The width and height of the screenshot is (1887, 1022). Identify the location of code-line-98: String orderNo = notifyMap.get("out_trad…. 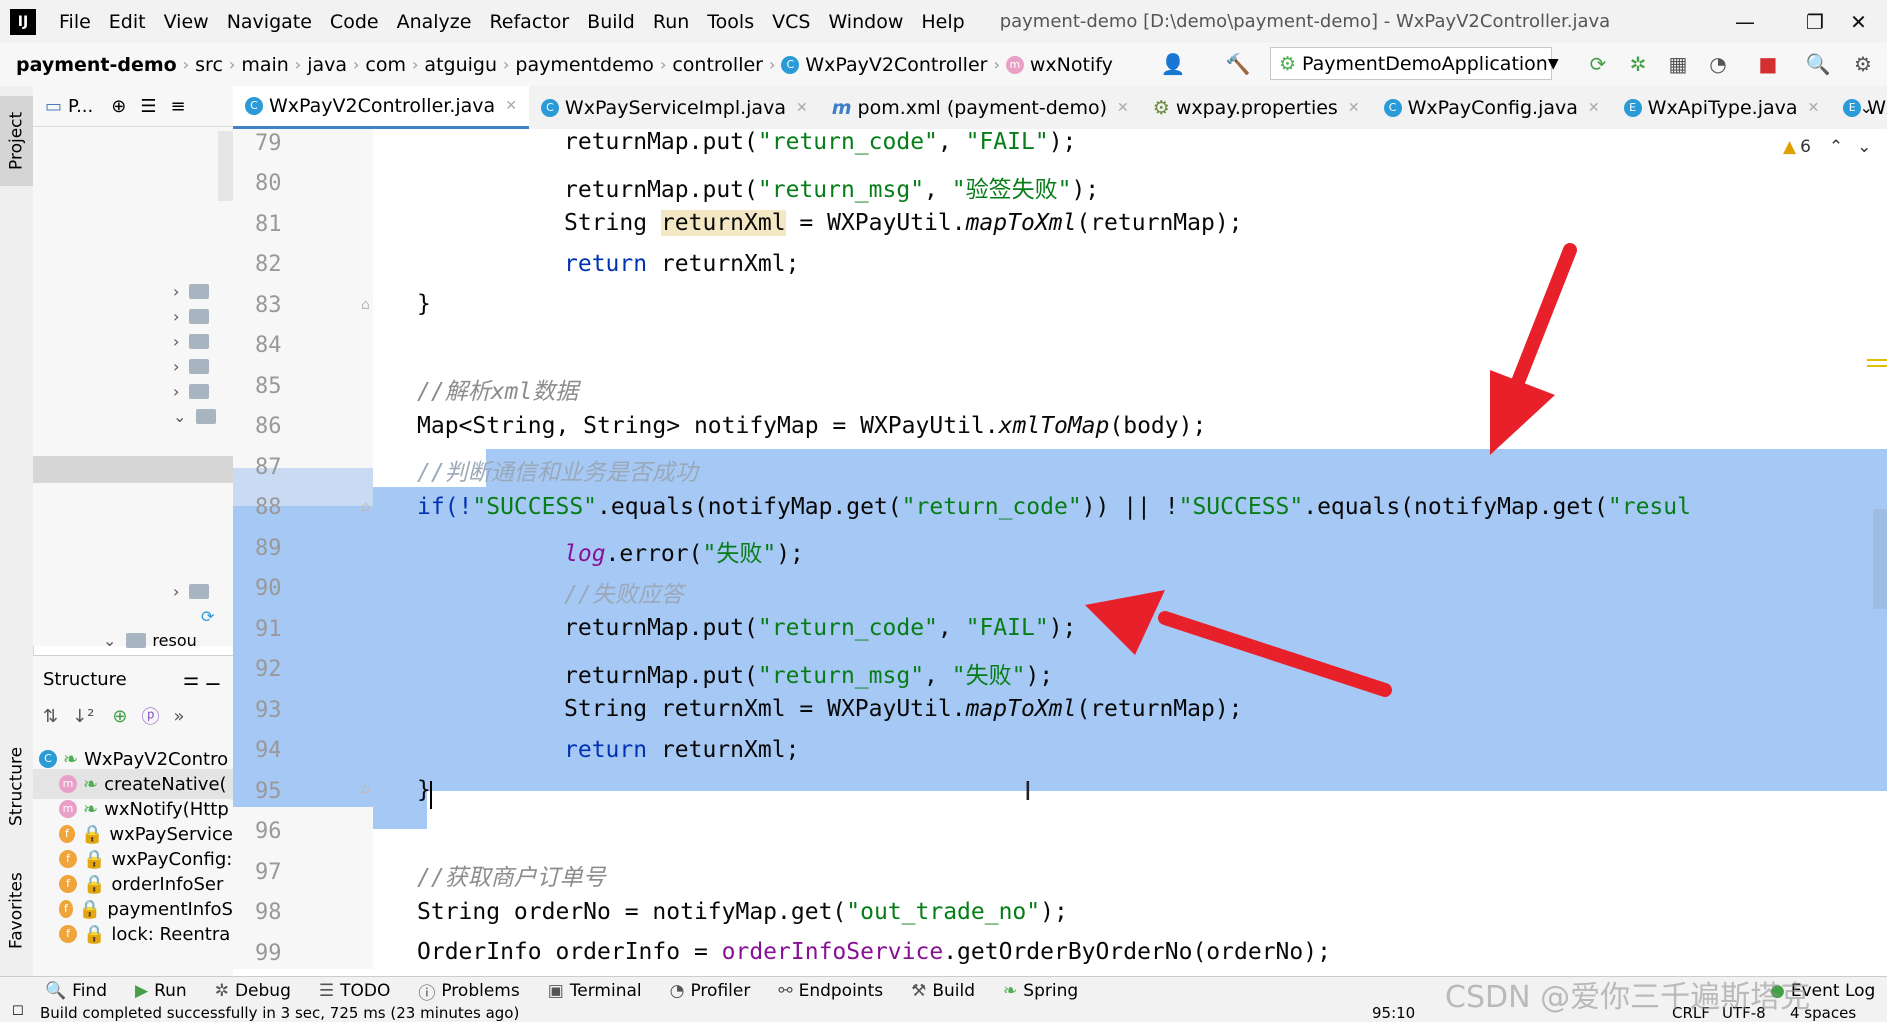
(742, 912).